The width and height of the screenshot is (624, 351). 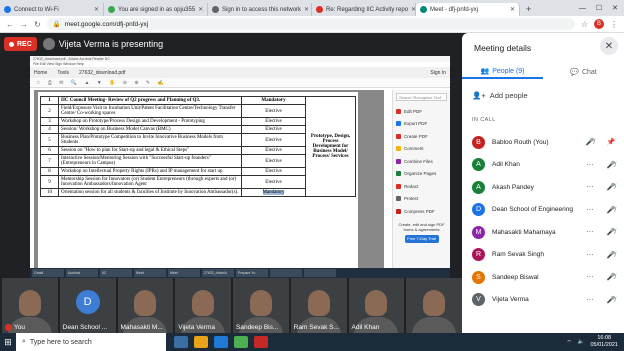 What do you see at coordinates (421, 149) in the screenshot?
I see `acrobat-tool-item: Comment` at bounding box center [421, 149].